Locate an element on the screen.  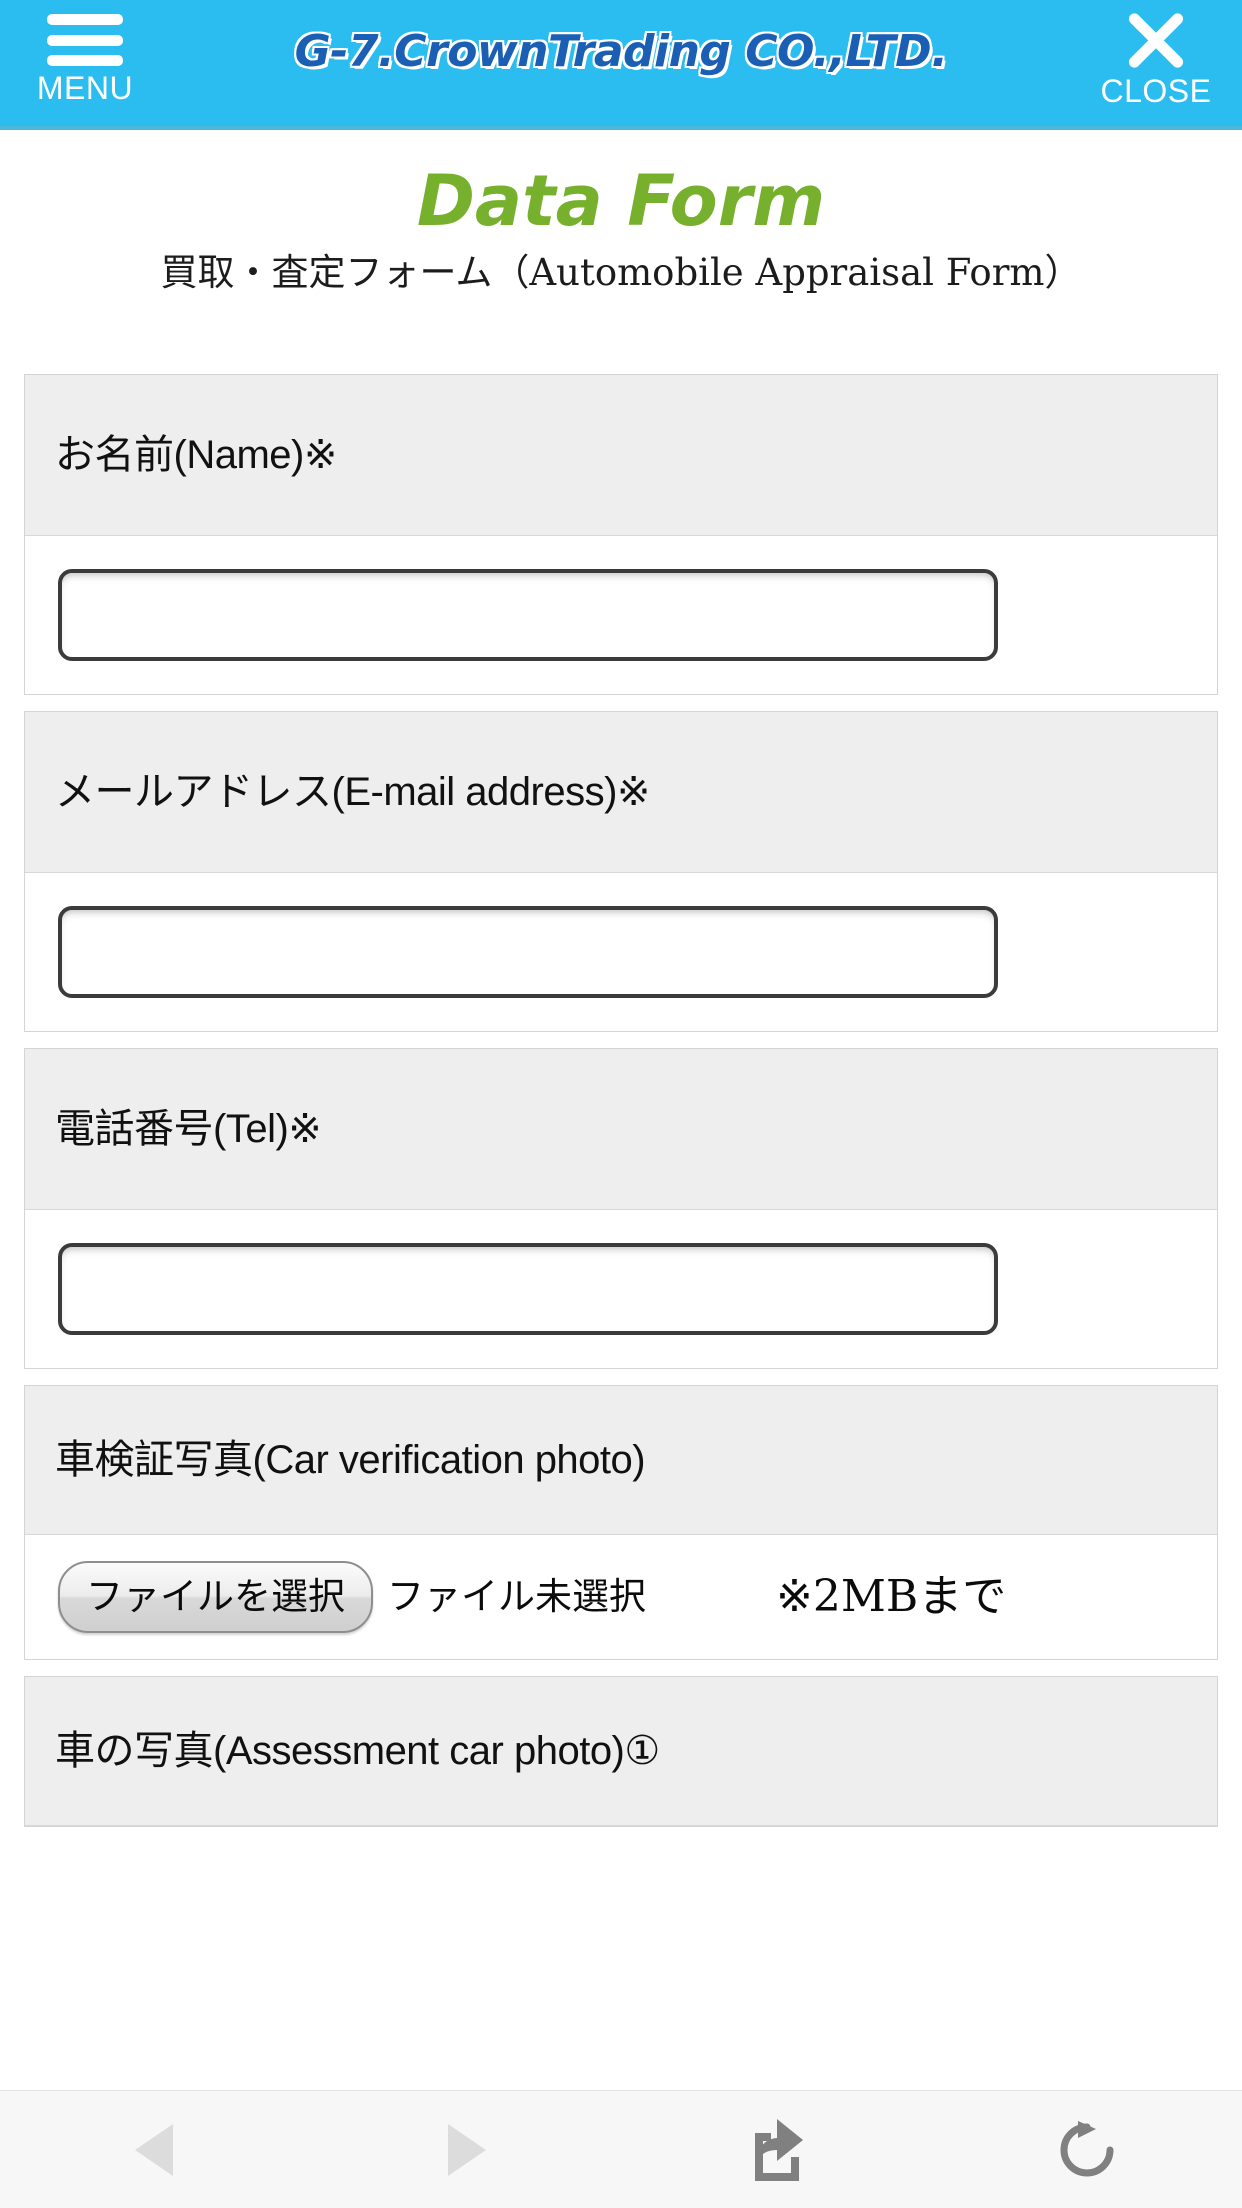
field-label-email: メールアドレス(E-mail address)※ is located at coordinates (621, 792).